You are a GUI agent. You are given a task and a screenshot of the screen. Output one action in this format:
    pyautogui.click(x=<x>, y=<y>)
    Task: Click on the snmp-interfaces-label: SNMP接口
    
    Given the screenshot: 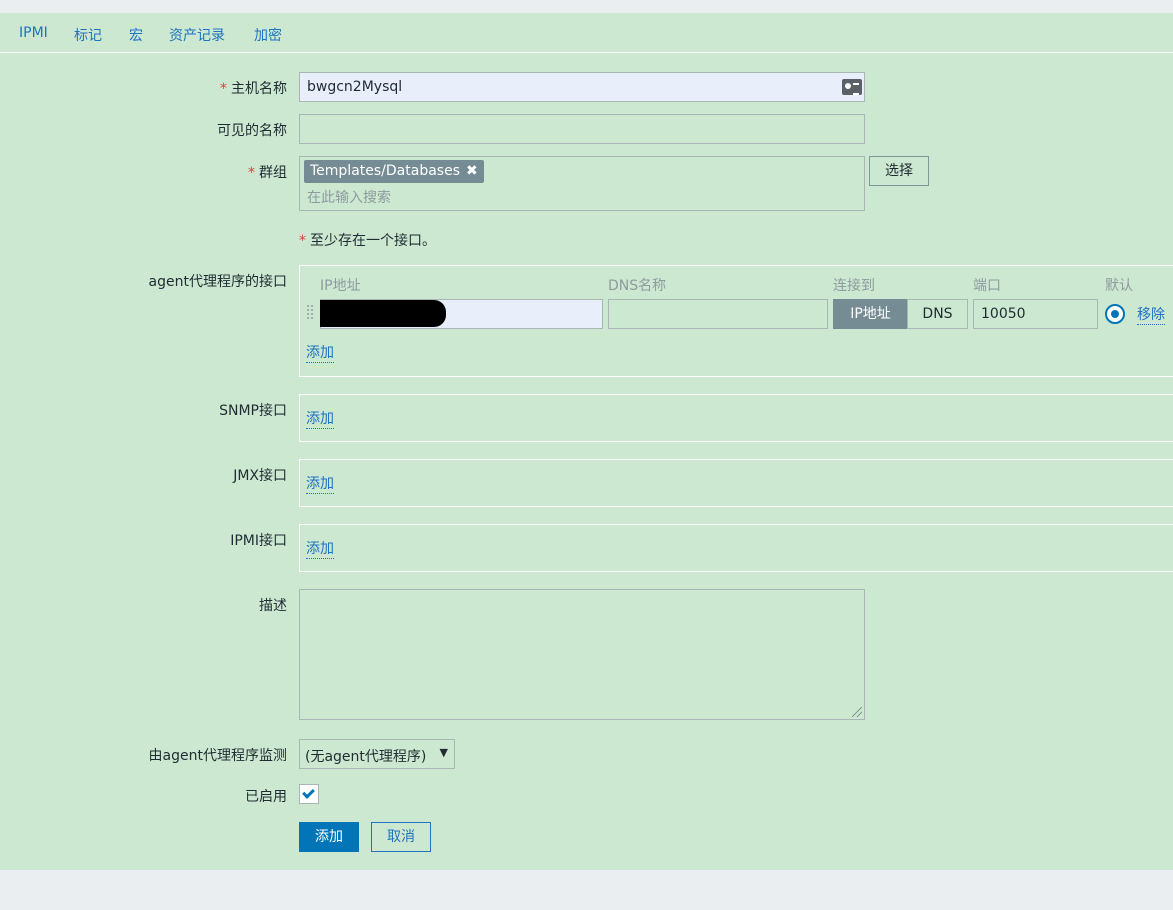 What is the action you would take?
    pyautogui.click(x=253, y=411)
    